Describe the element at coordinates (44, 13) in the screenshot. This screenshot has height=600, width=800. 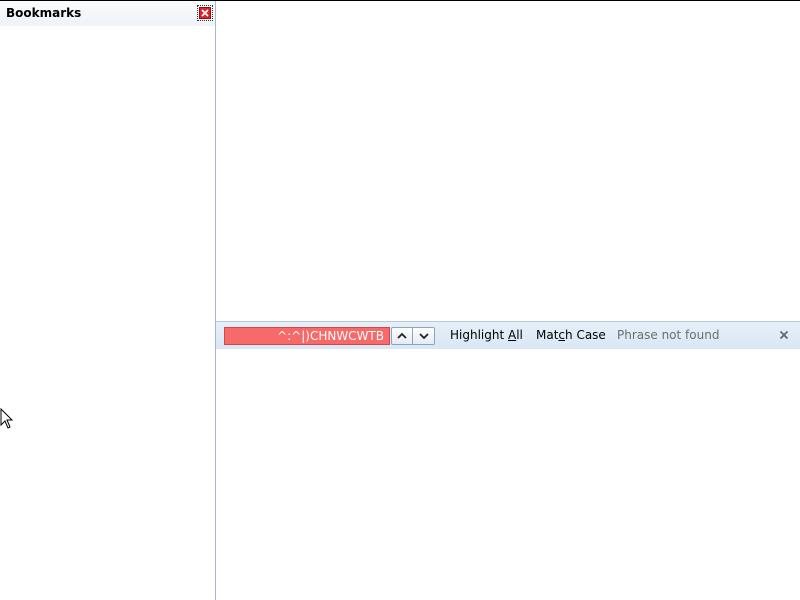
I see `sidebar-title: Bookmarks` at that location.